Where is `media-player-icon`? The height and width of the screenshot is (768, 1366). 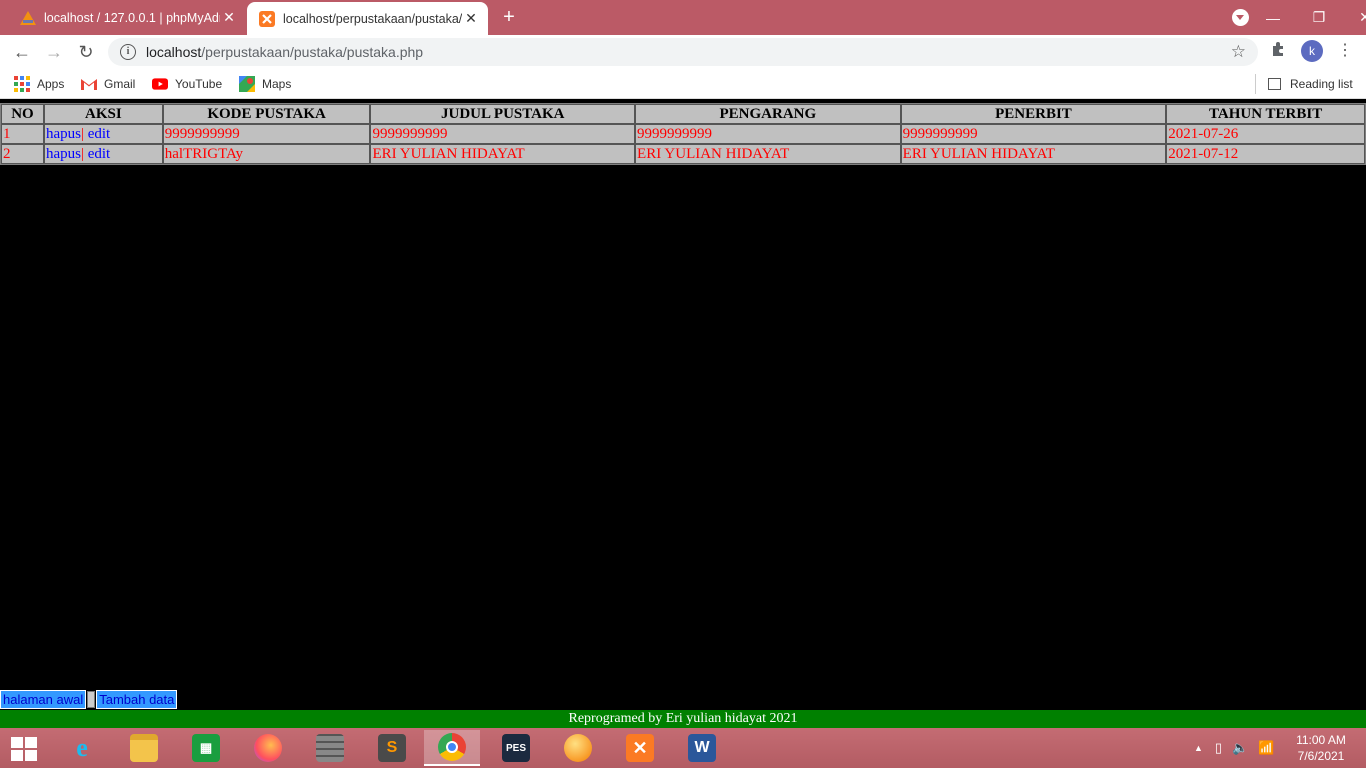
media-player-icon is located at coordinates (578, 748).